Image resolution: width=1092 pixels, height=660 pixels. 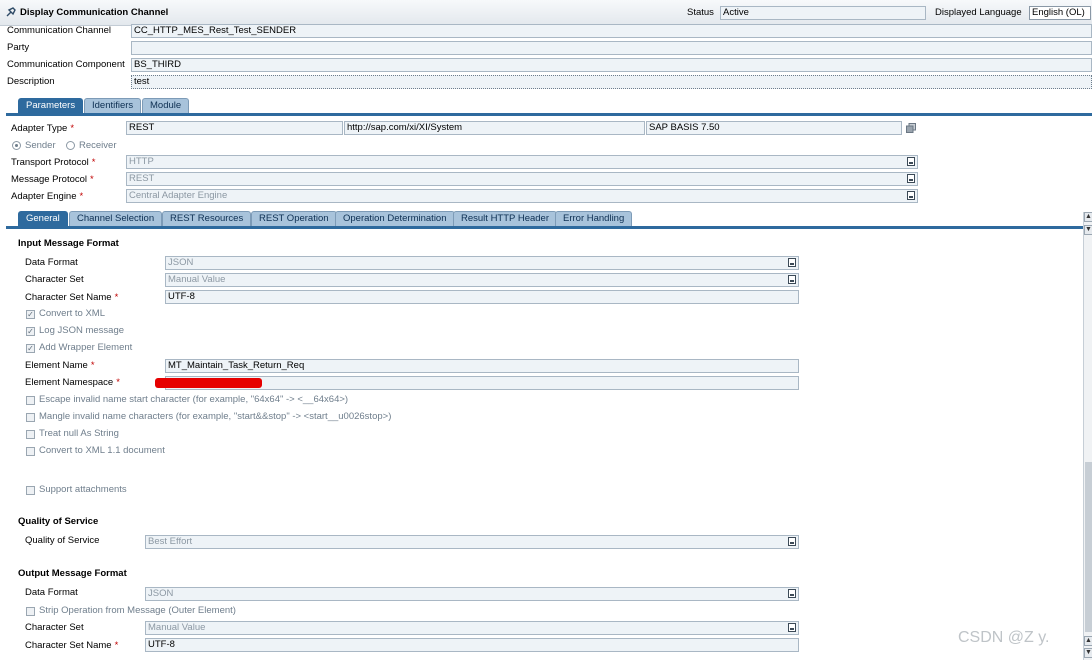 What do you see at coordinates (16, 145) in the screenshot?
I see `sender-radio` at bounding box center [16, 145].